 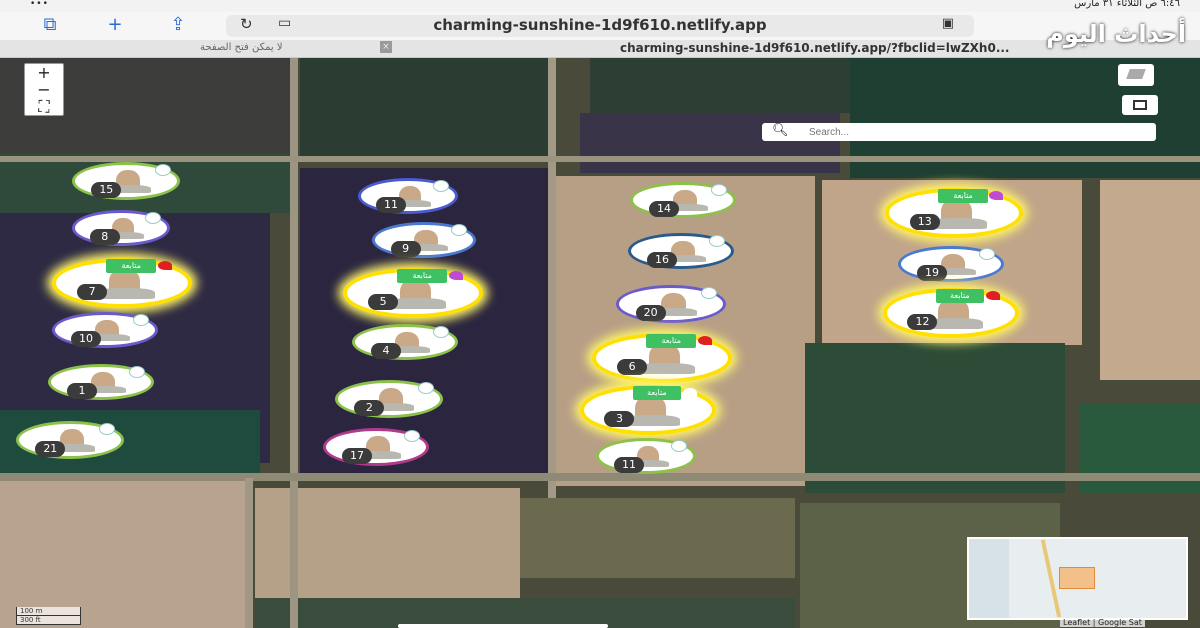 I want to click on map-marker: 17, so click(x=376, y=447).